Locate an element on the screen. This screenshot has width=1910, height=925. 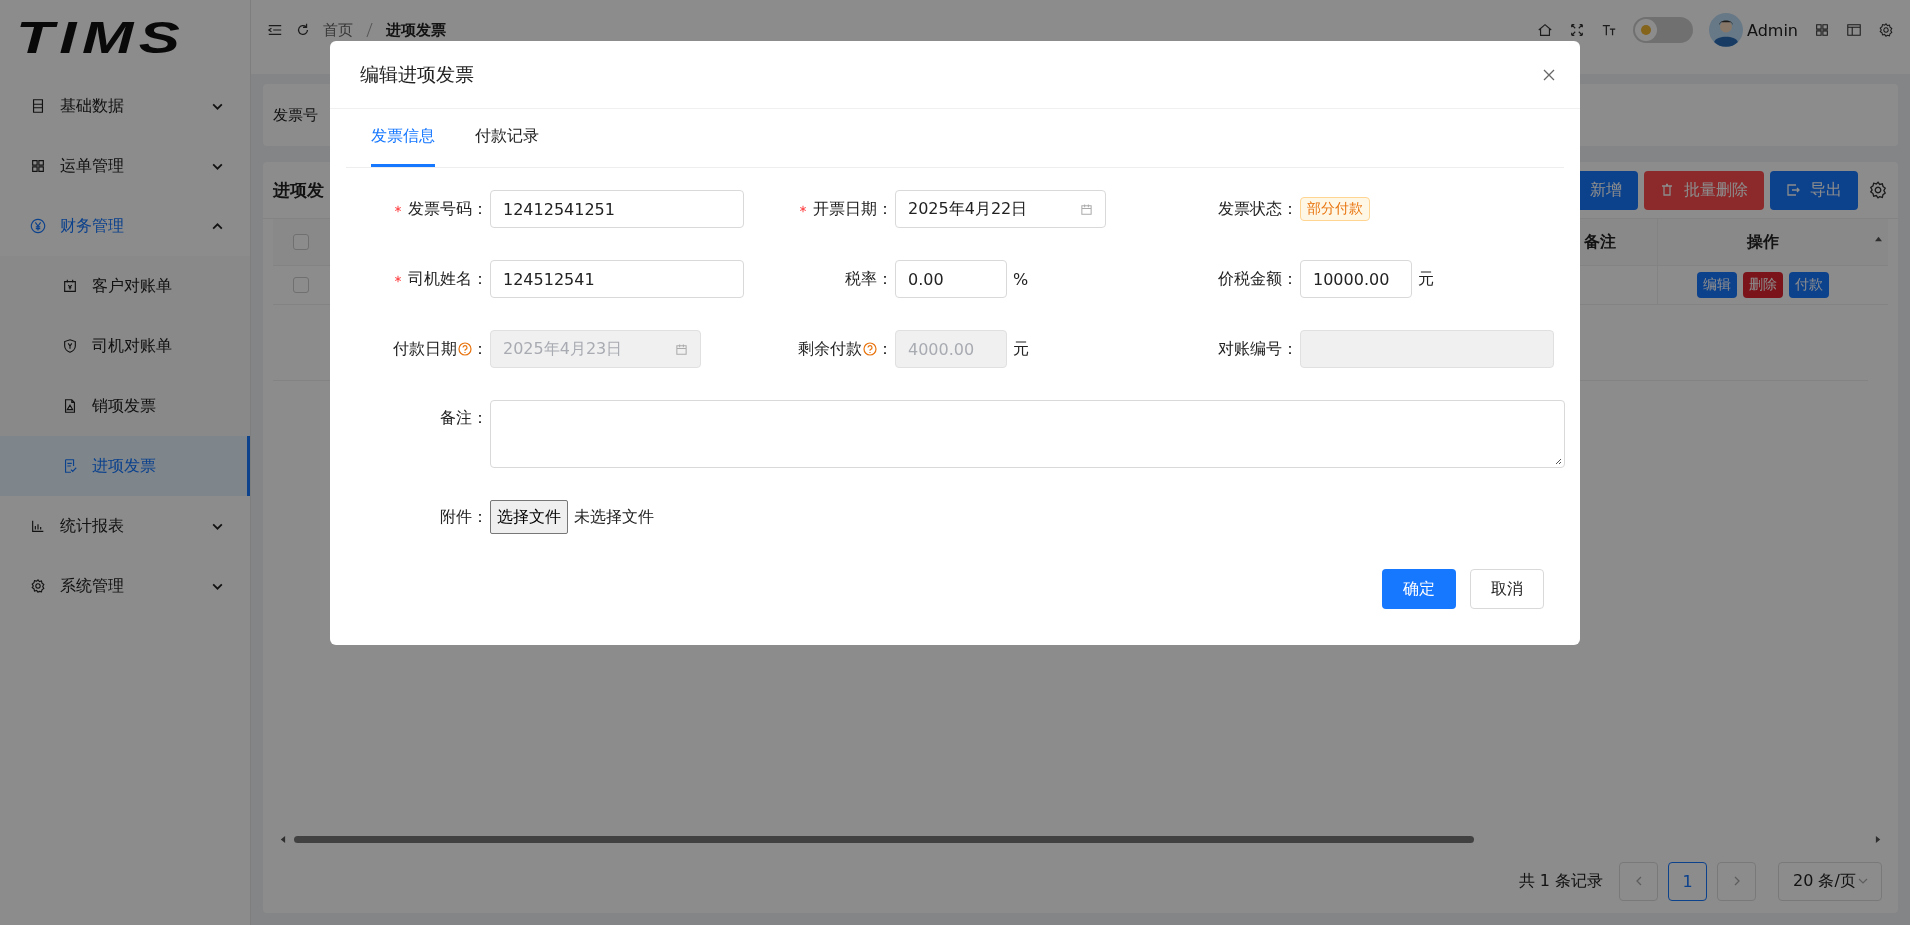
field-label: 价税金额 is located at coordinates (1250, 279).